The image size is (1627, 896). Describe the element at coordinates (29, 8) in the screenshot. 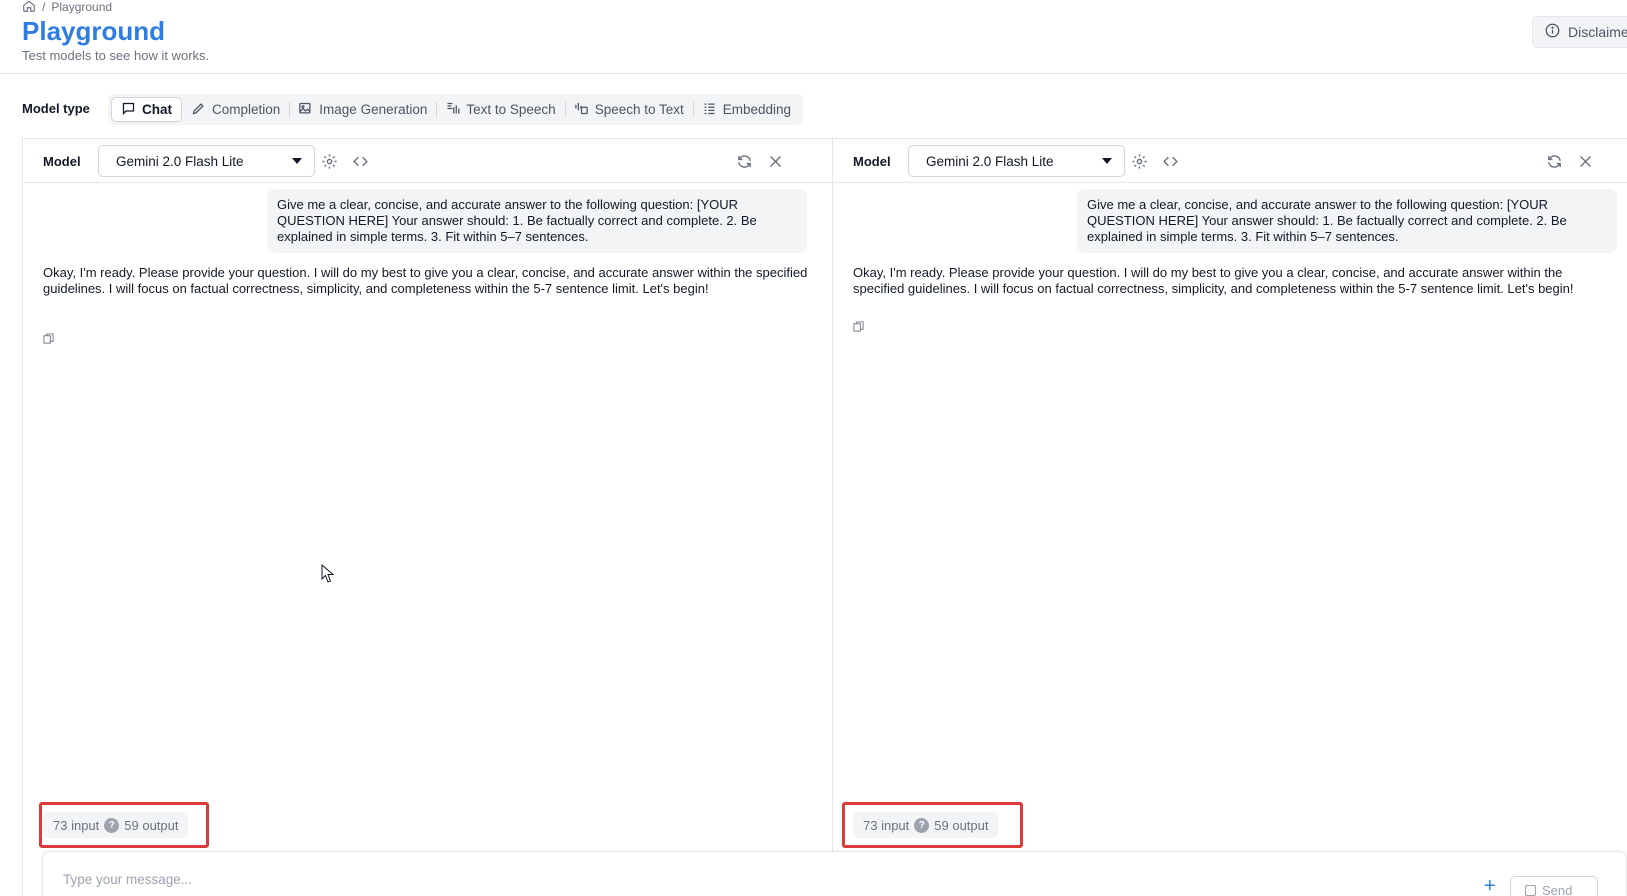

I see `home-icon` at that location.